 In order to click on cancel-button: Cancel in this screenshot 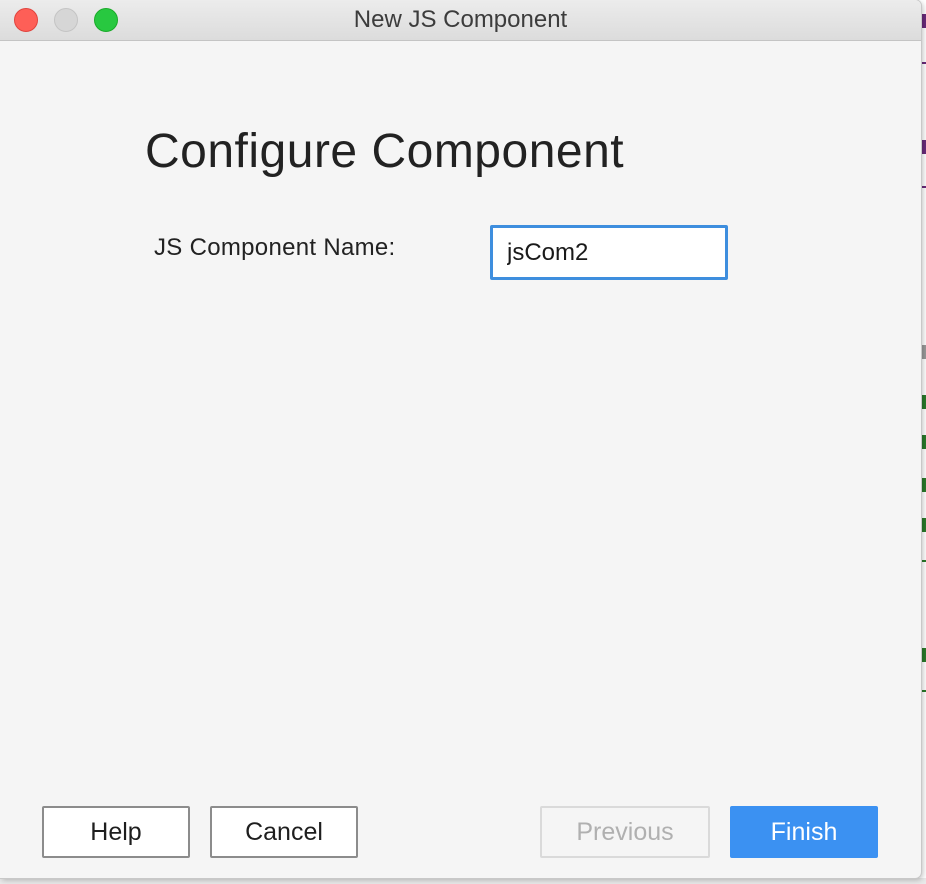, I will do `click(284, 832)`.